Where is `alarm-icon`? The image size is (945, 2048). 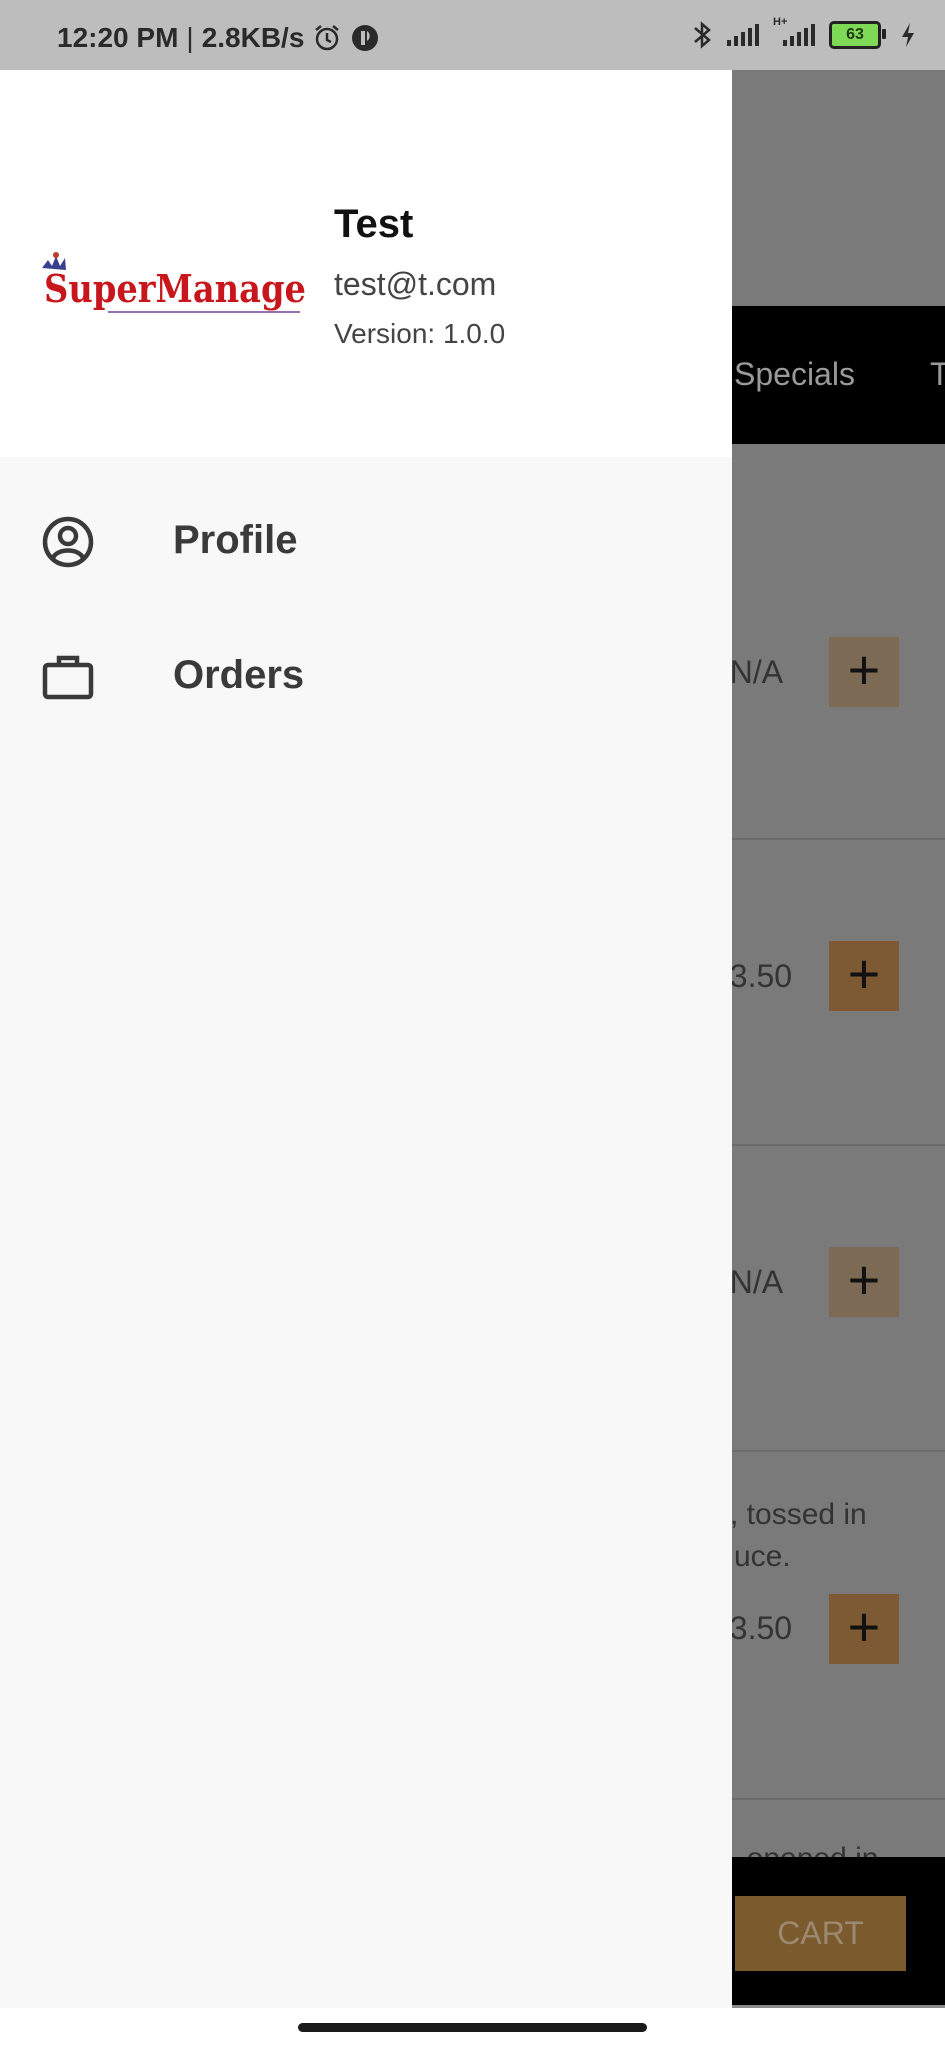 alarm-icon is located at coordinates (327, 38).